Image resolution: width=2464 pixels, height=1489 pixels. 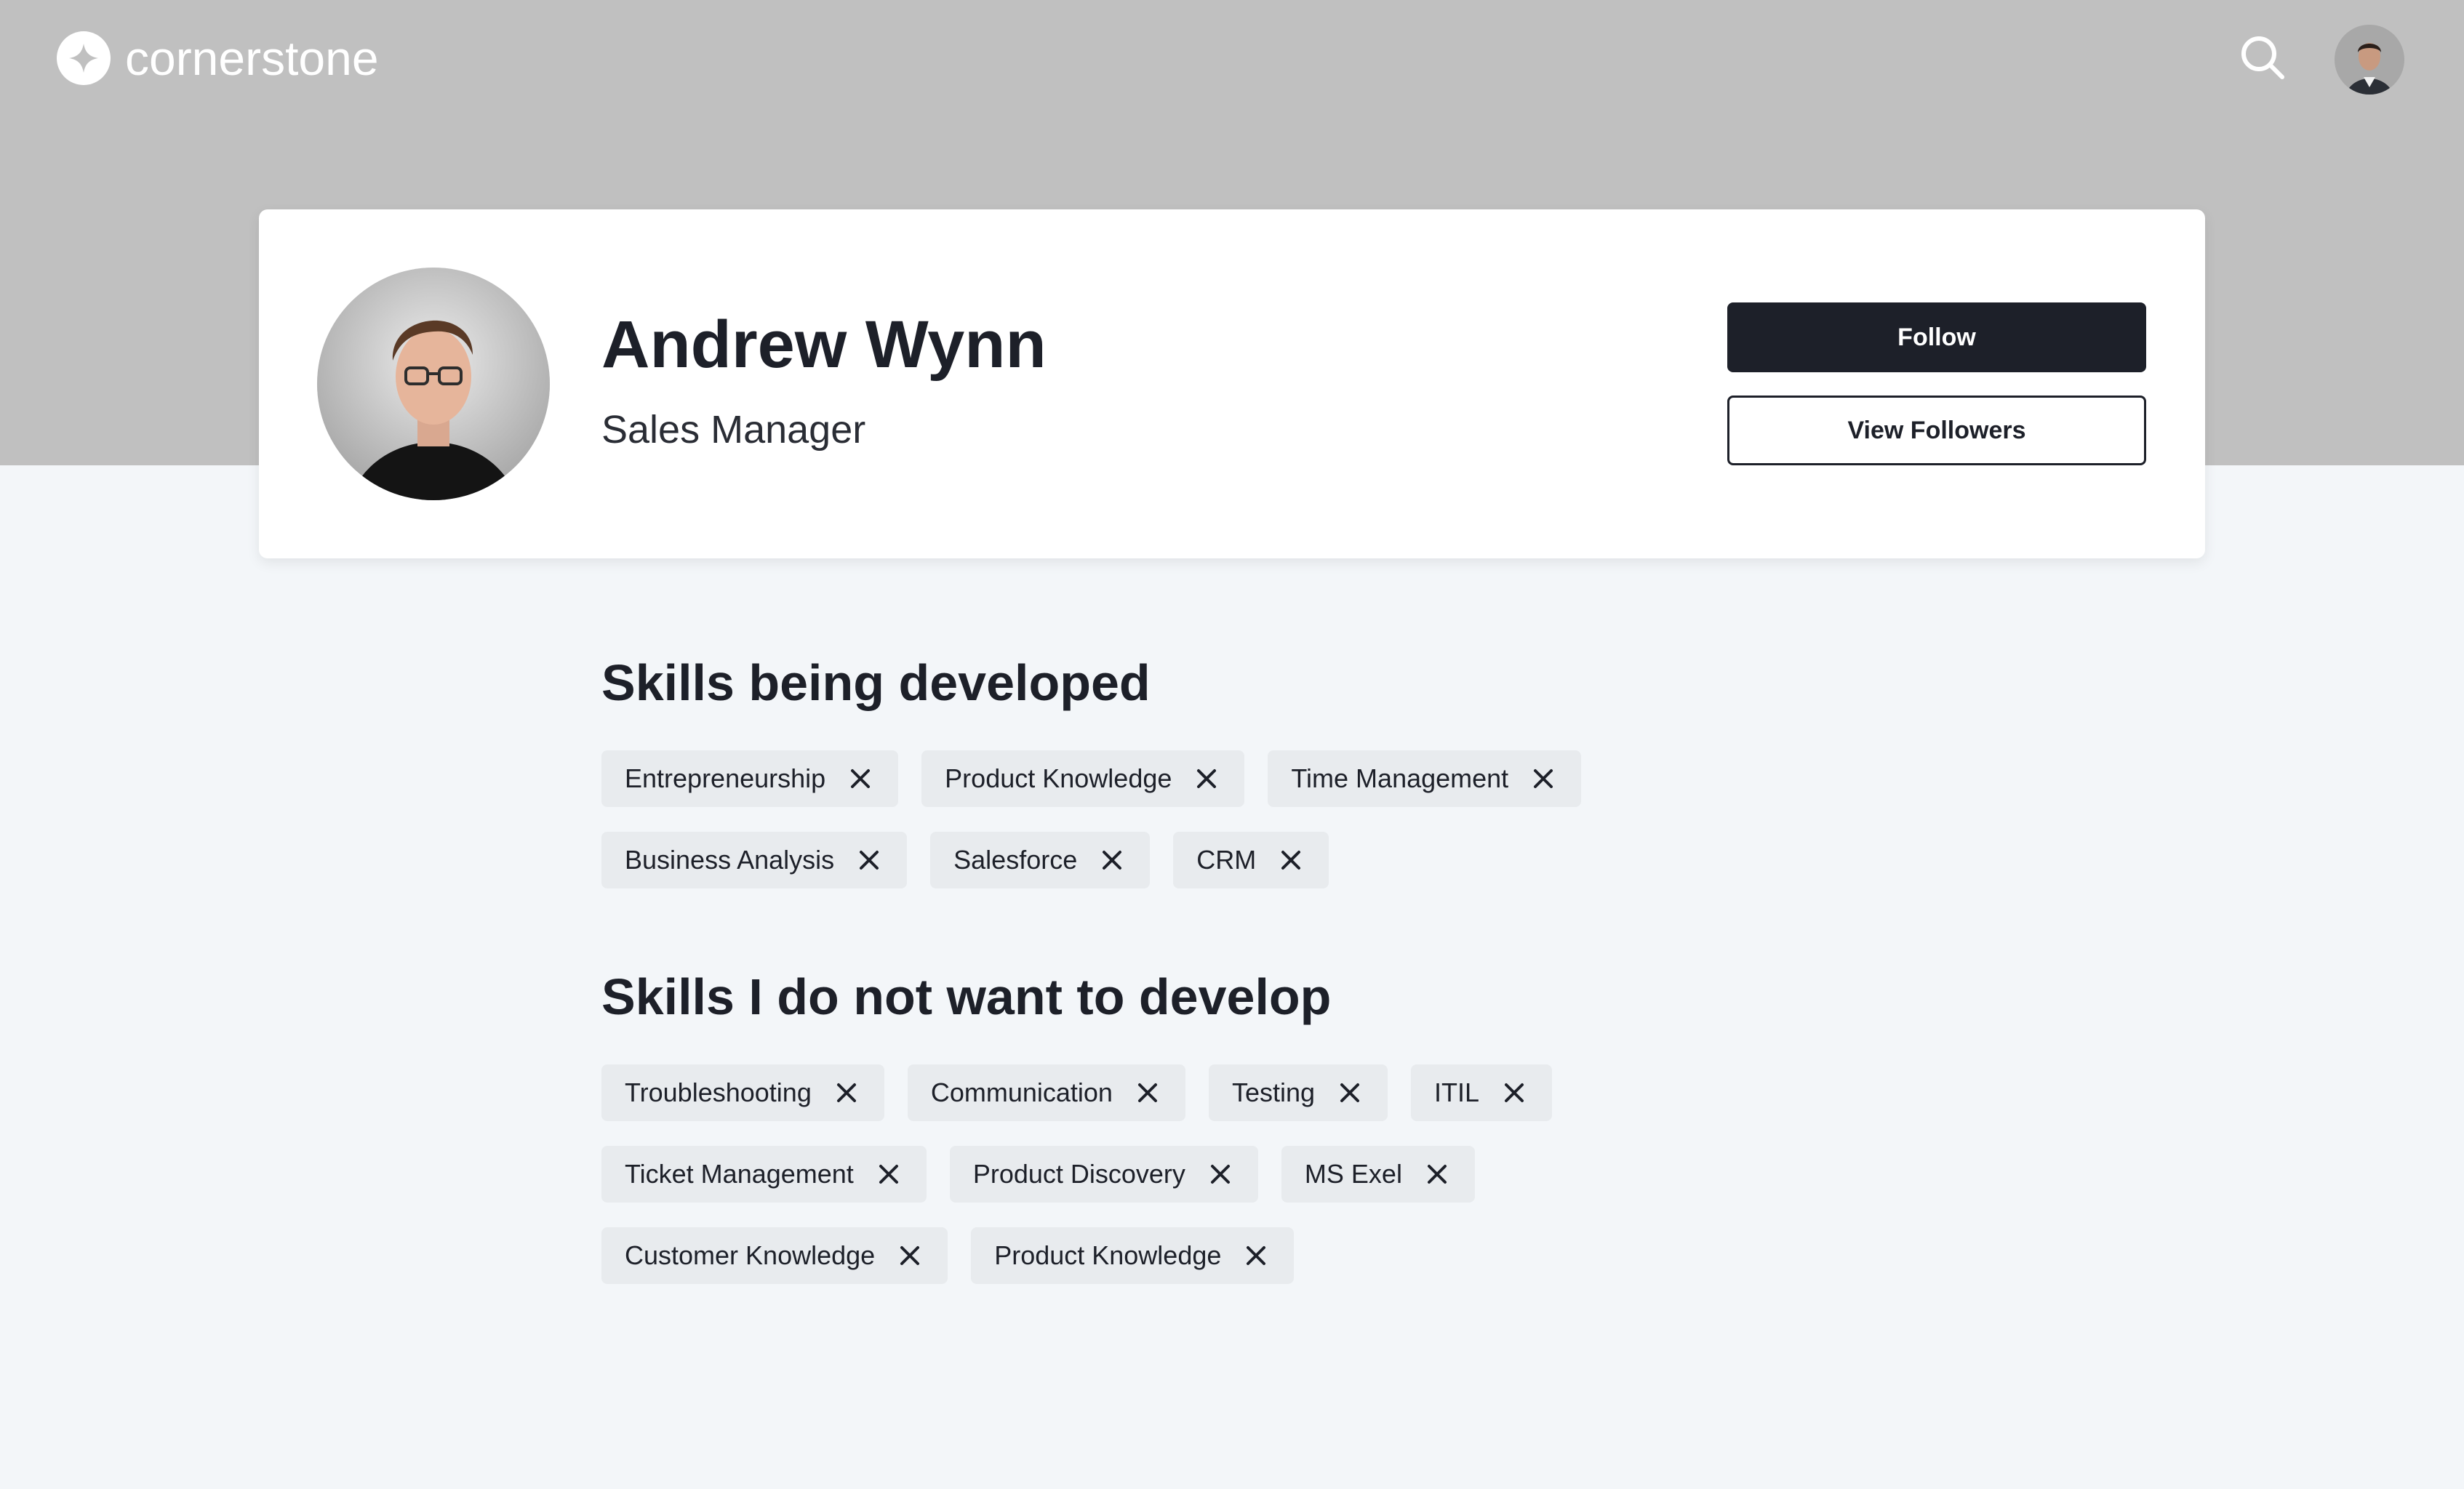 I want to click on skill-chip: MS Exel, so click(x=1378, y=1174).